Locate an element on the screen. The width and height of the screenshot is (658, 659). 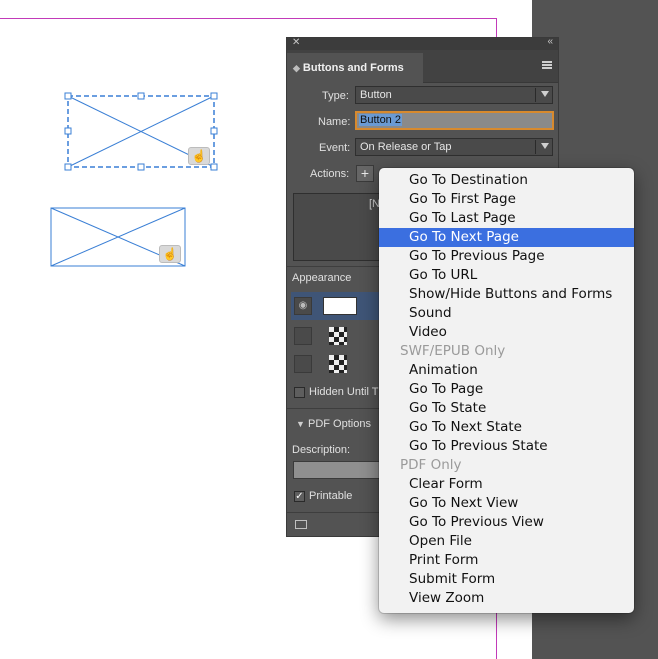
appearance-label: Appearance is located at coordinates (322, 278).